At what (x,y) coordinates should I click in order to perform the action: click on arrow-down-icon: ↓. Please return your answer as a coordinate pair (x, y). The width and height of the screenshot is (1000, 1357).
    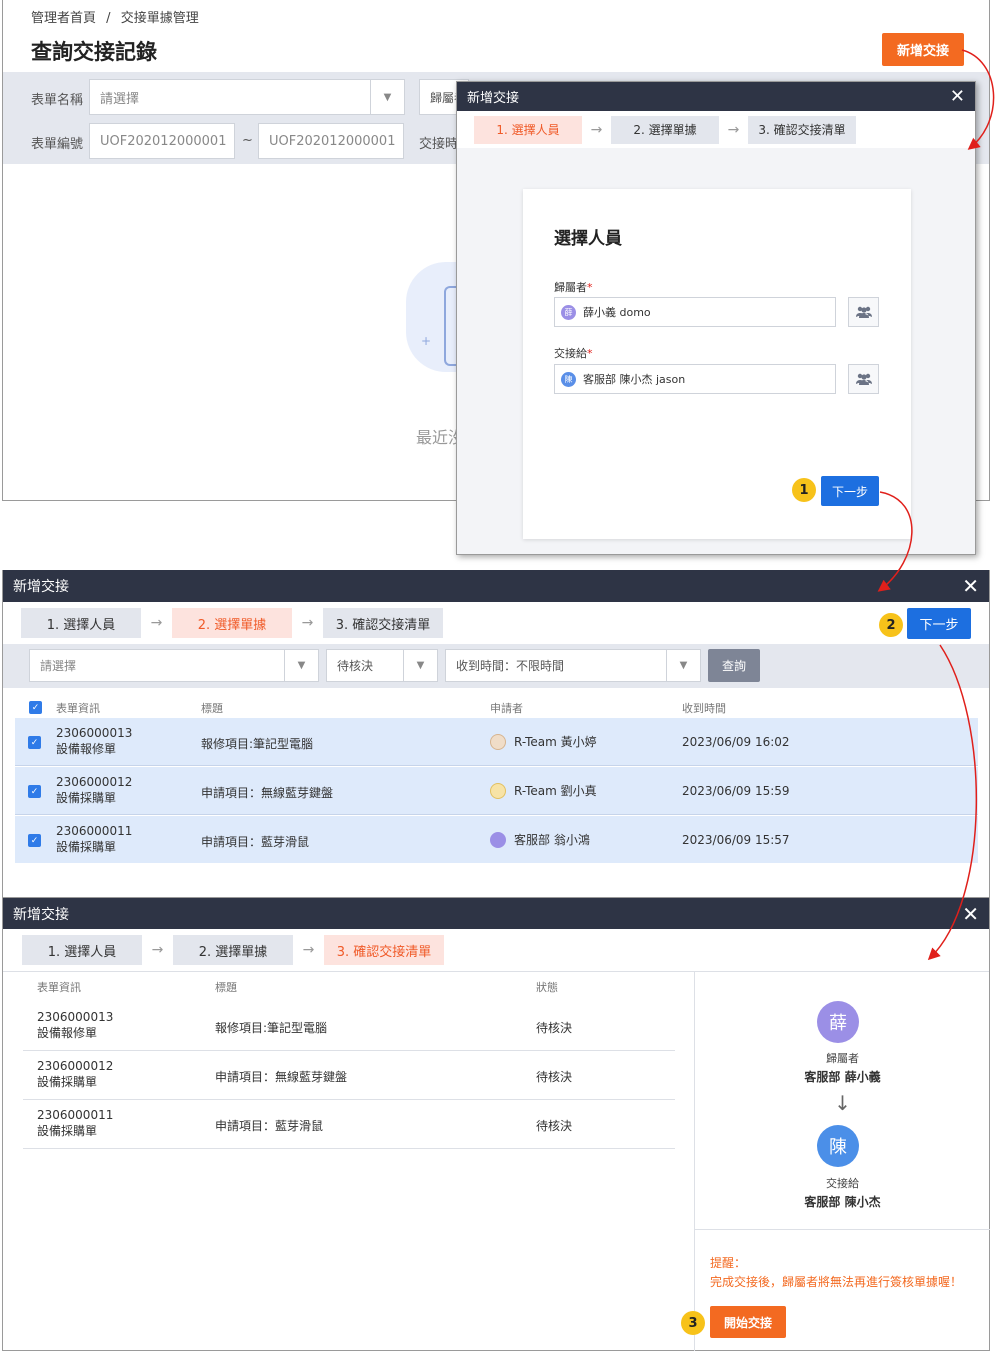
    Looking at the image, I should click on (842, 1103).